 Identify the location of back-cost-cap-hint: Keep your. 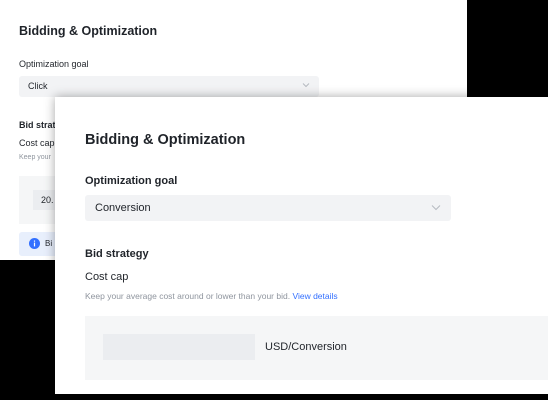
(35, 157).